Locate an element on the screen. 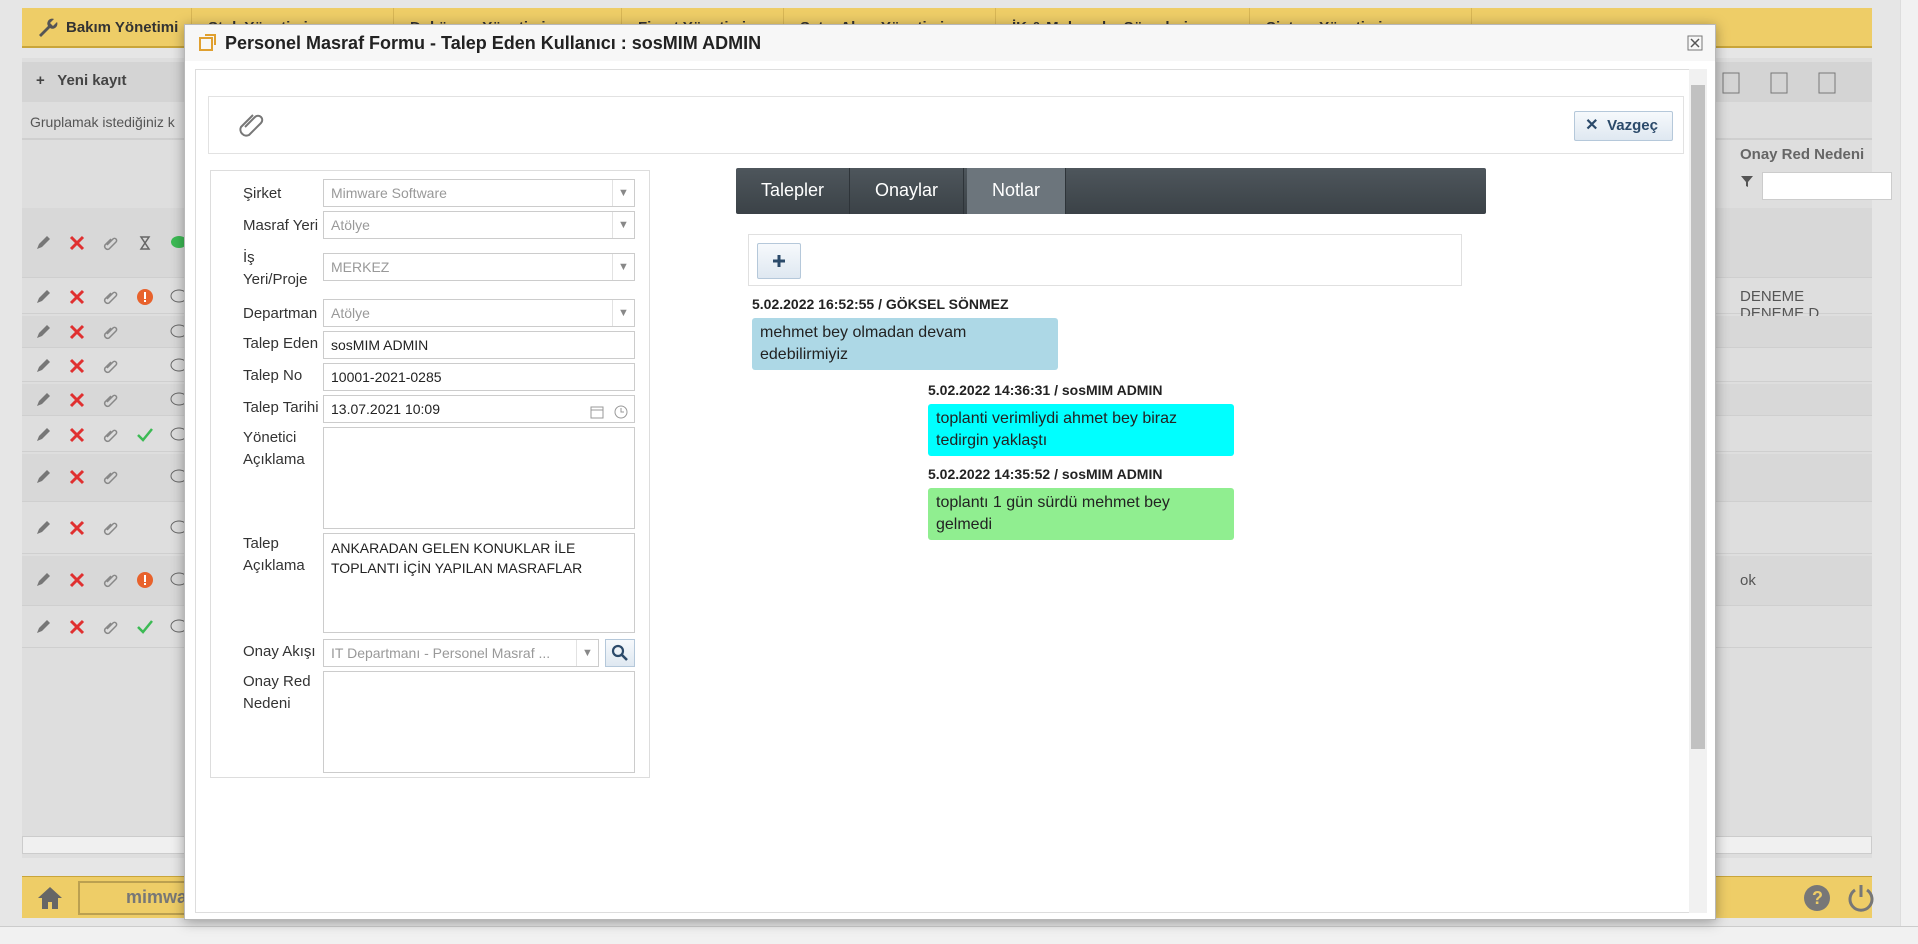  approval-flow-select: IT Departmanı - Personel Masraf ... ▼ is located at coordinates (461, 653).